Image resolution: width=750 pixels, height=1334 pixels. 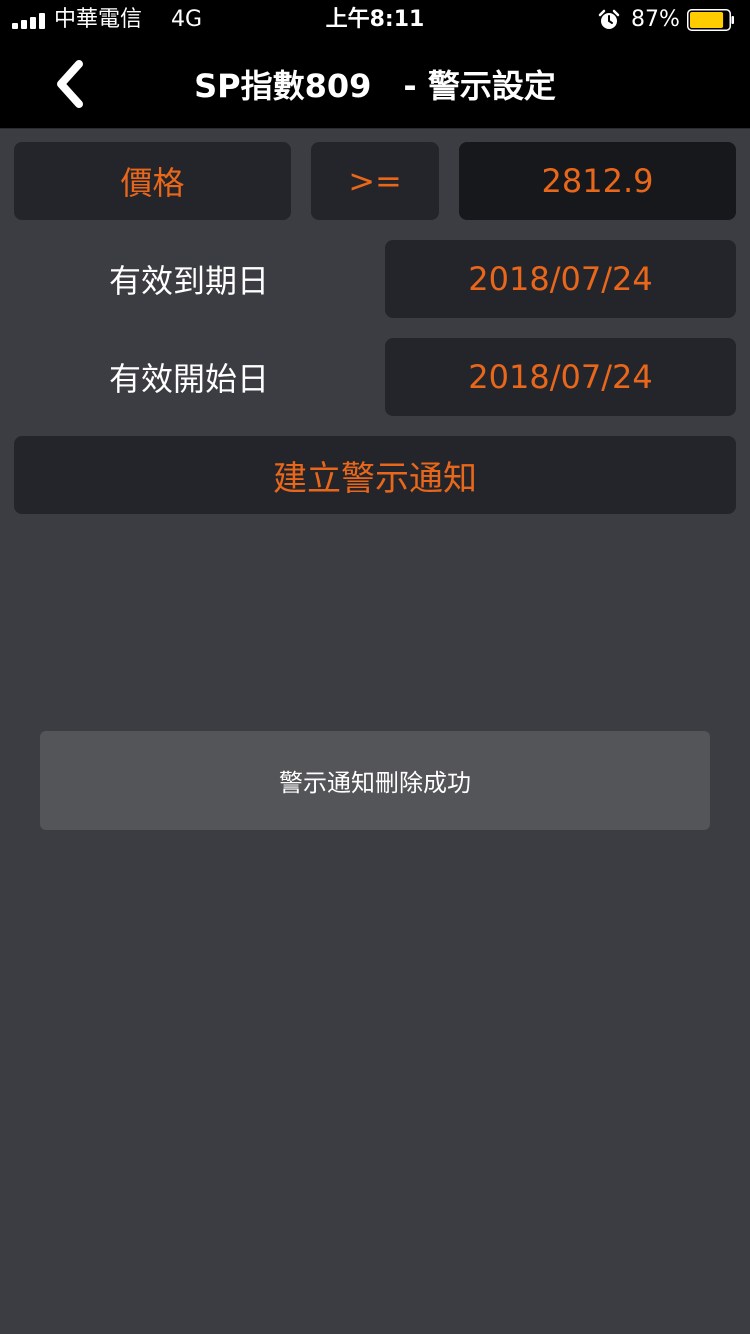 I want to click on battery-icon, so click(x=710, y=20).